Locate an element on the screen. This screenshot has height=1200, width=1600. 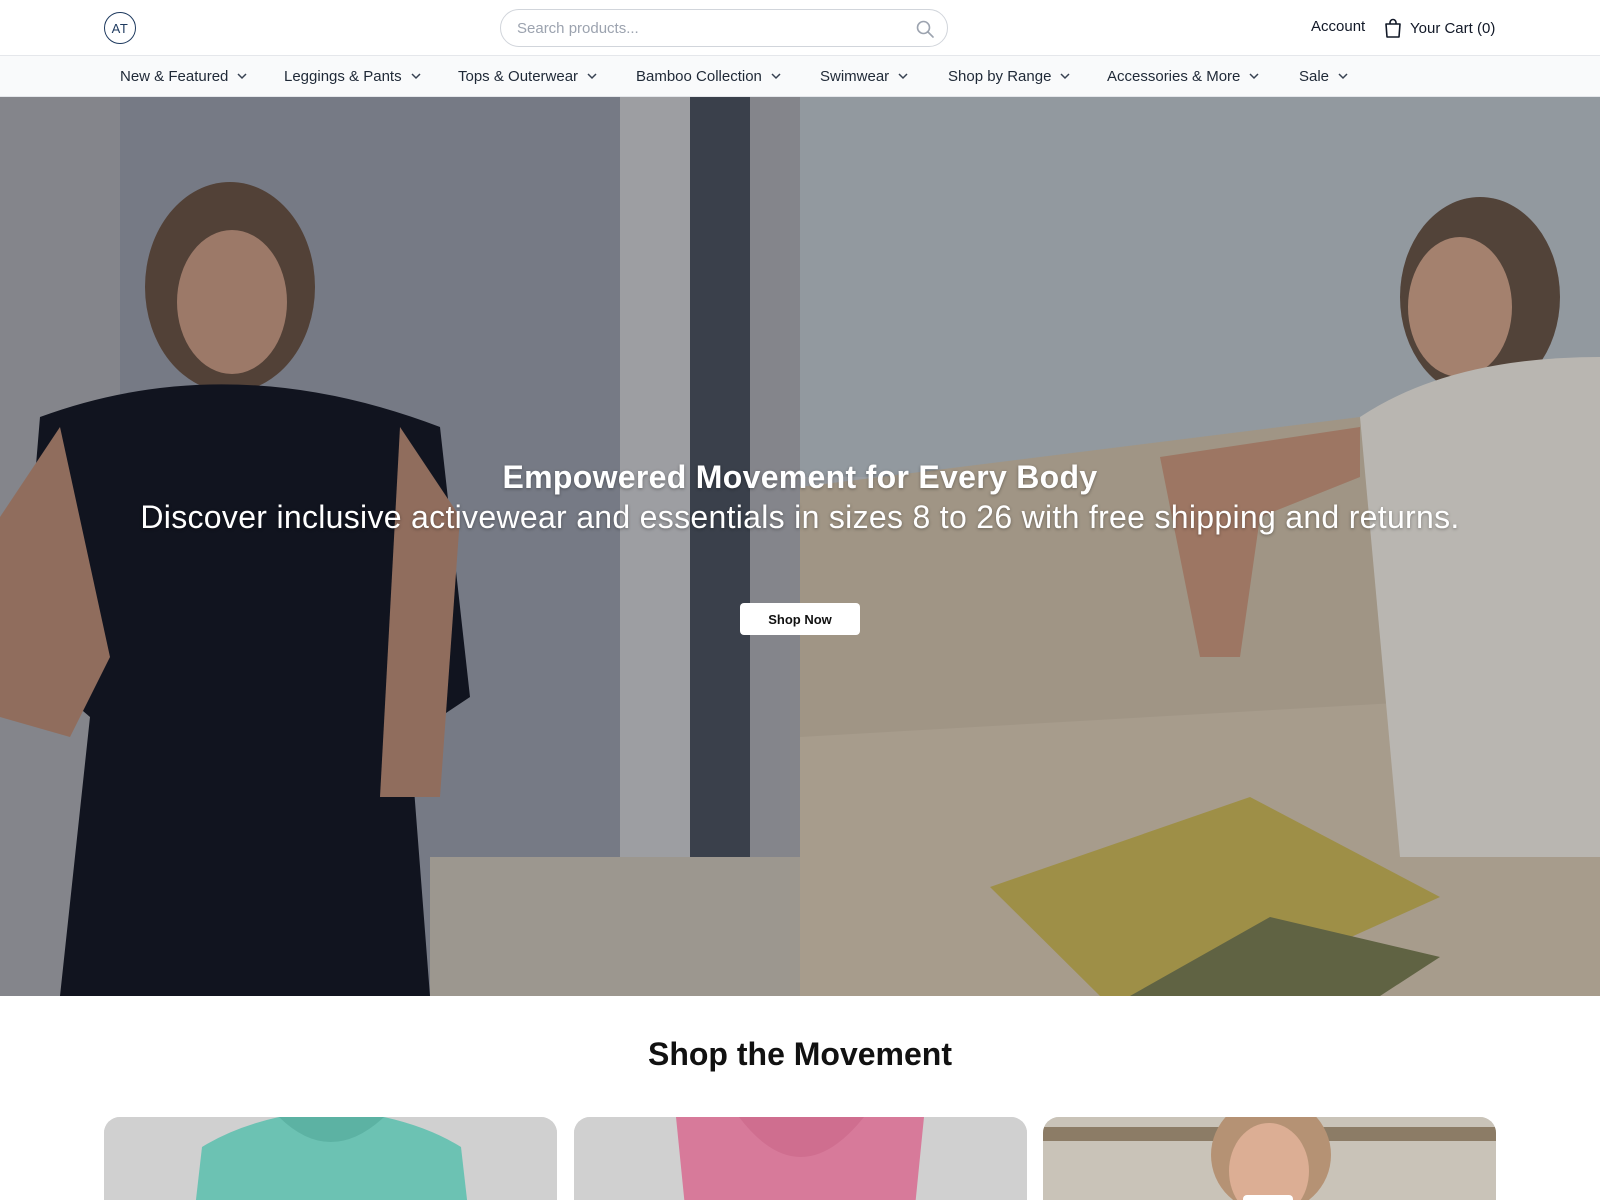
bag-icon is located at coordinates (1393, 28).